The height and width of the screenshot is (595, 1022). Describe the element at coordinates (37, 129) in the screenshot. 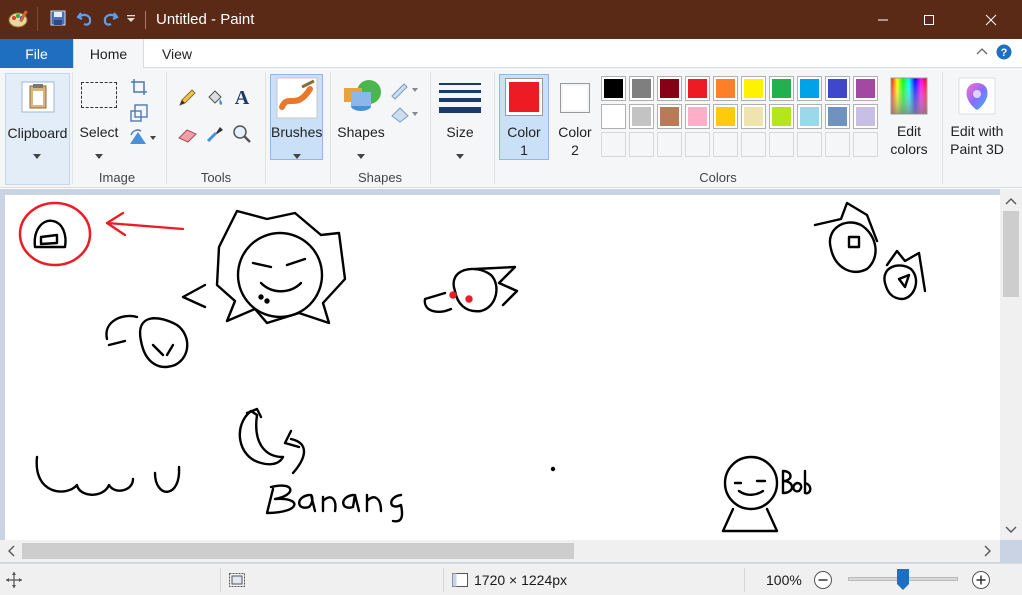

I see `clipboard-button: Clipboard` at that location.